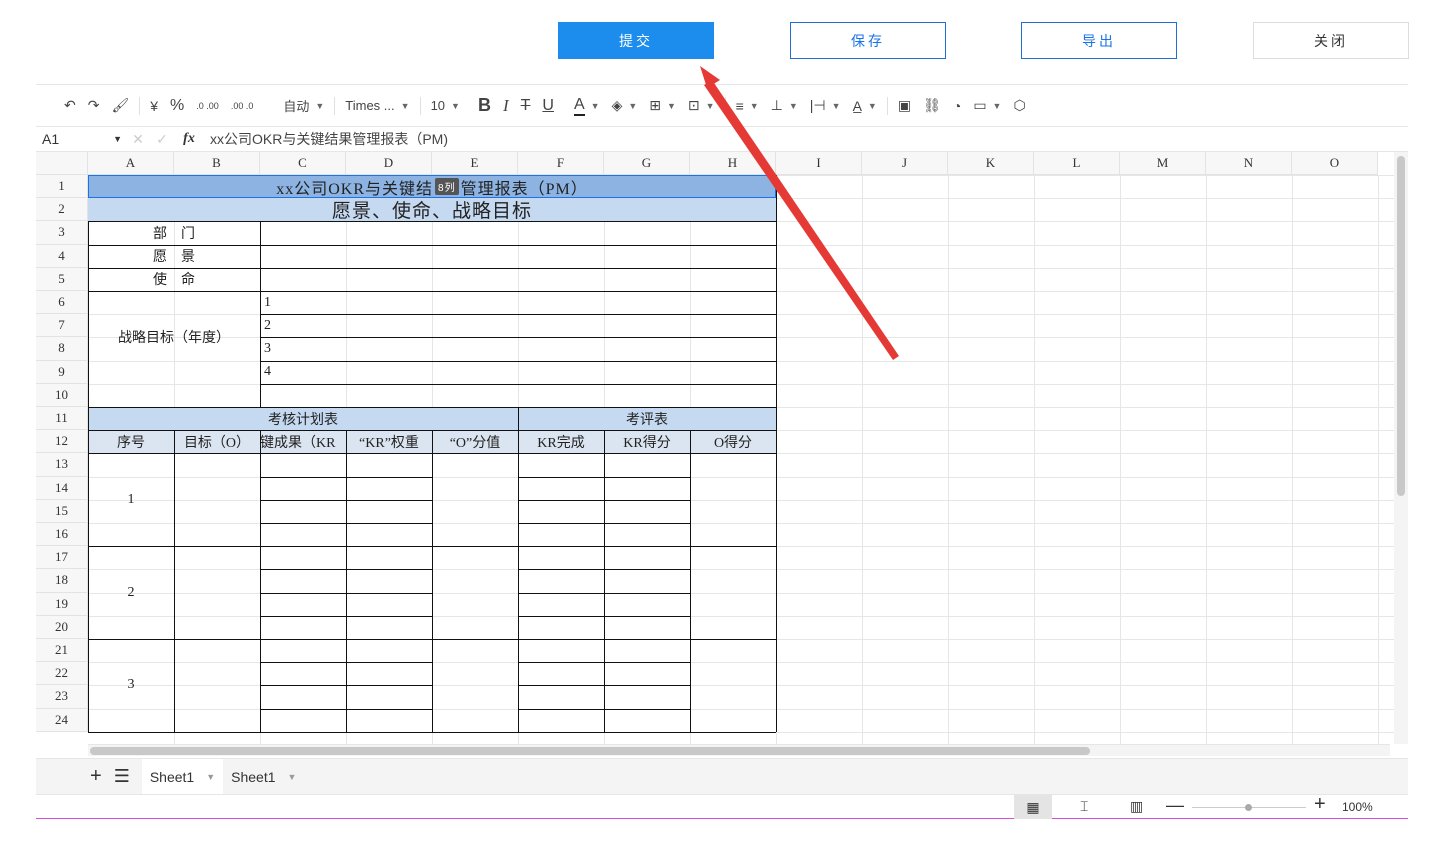  I want to click on column-header-b: B, so click(217, 163).